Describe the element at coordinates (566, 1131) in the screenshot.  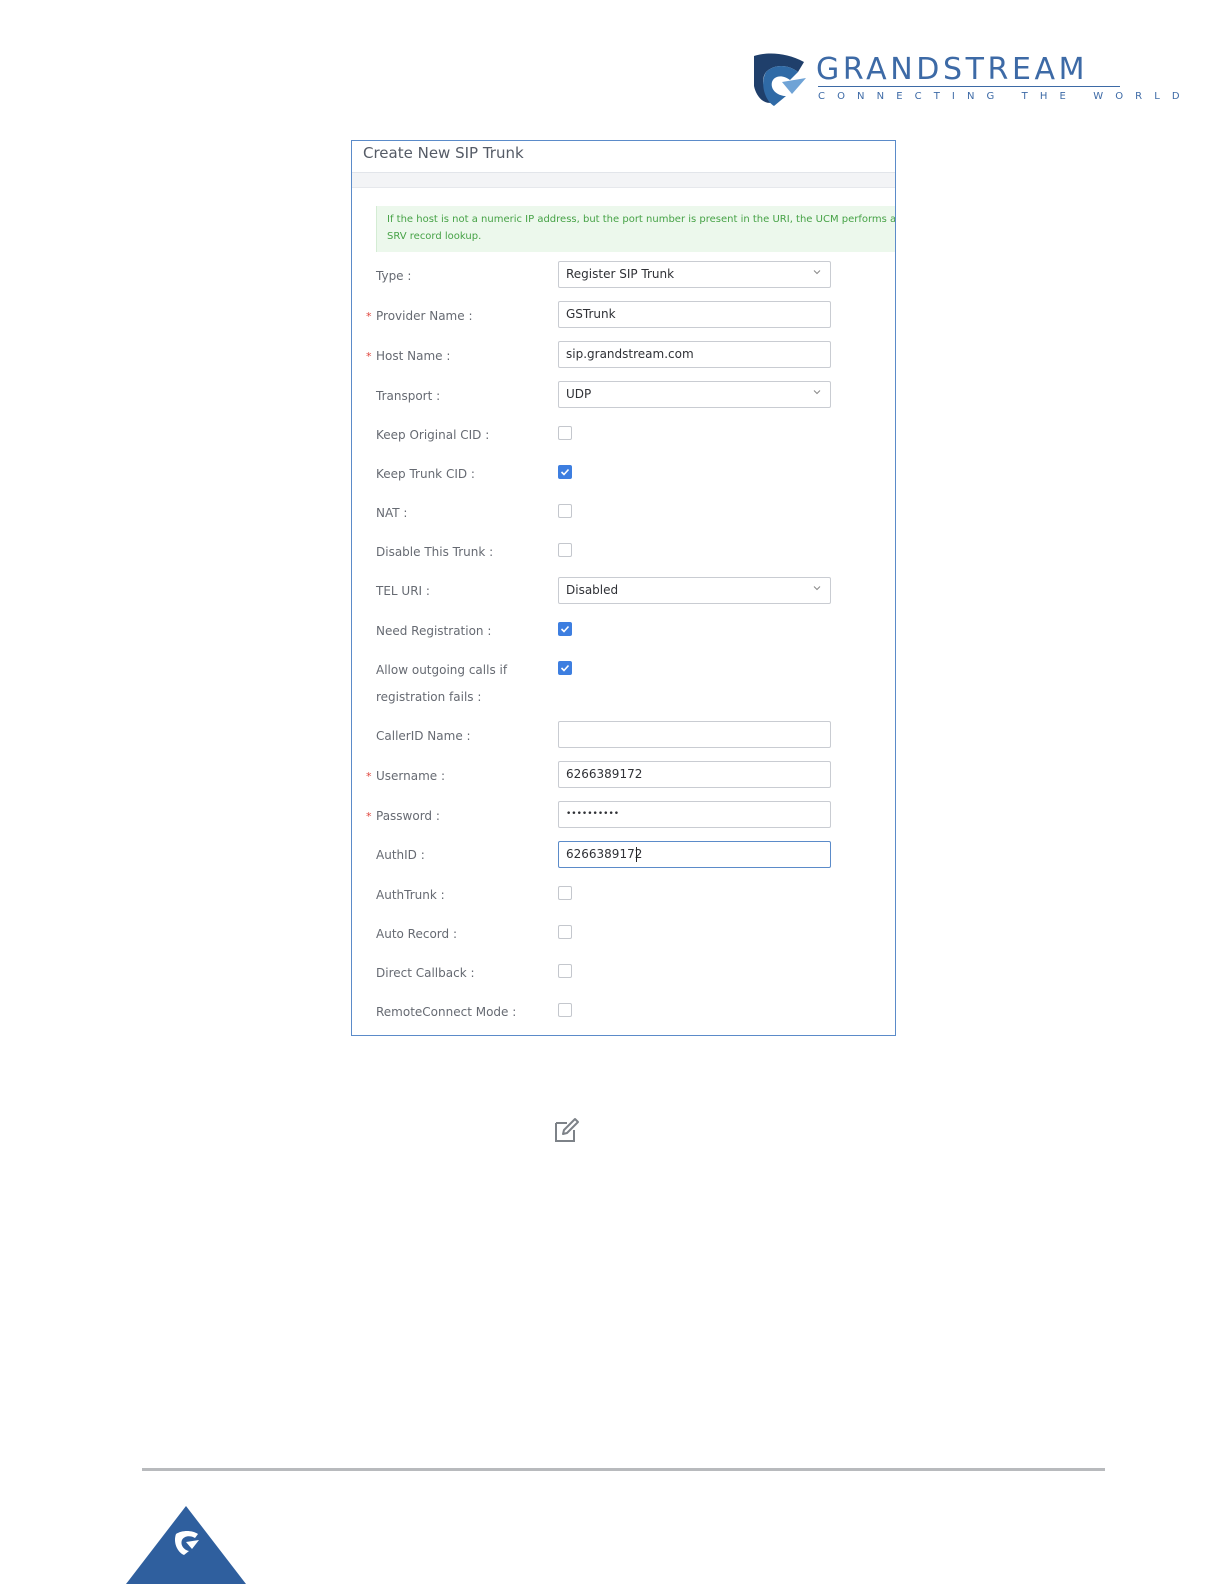
I see `edit-icon` at that location.